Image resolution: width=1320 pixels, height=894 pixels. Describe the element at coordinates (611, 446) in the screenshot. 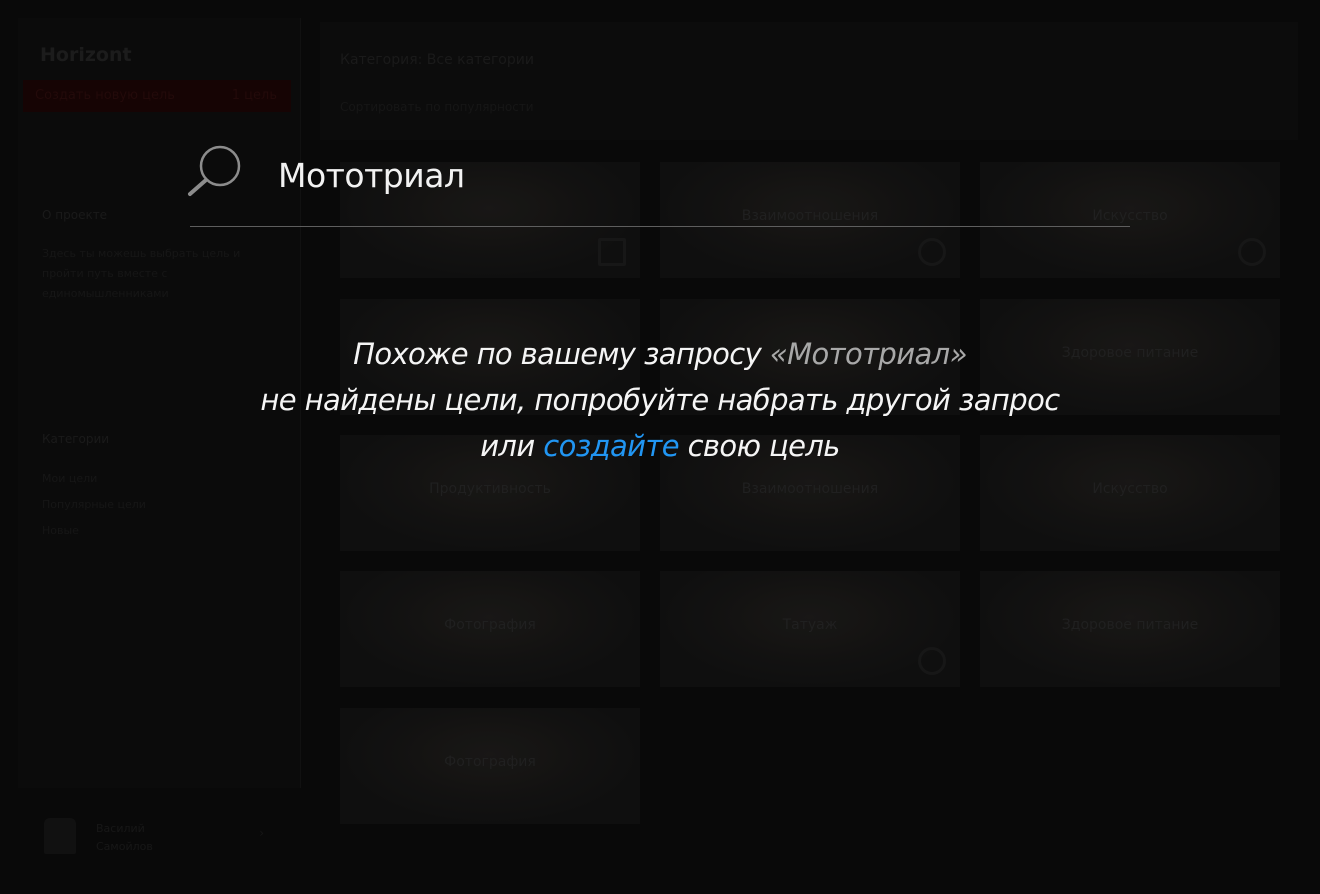

I see `create-goal-link: создайте` at that location.